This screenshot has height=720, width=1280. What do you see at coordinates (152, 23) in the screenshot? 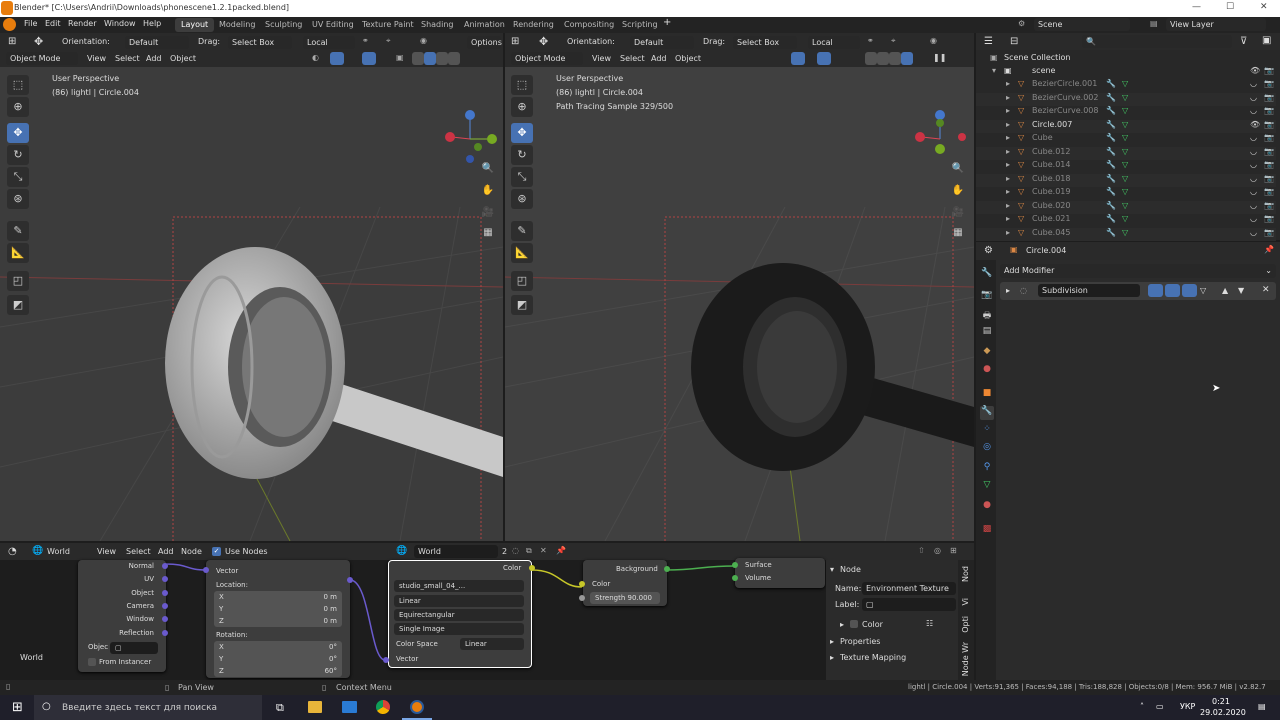
I see `menu-help: Help` at bounding box center [152, 23].